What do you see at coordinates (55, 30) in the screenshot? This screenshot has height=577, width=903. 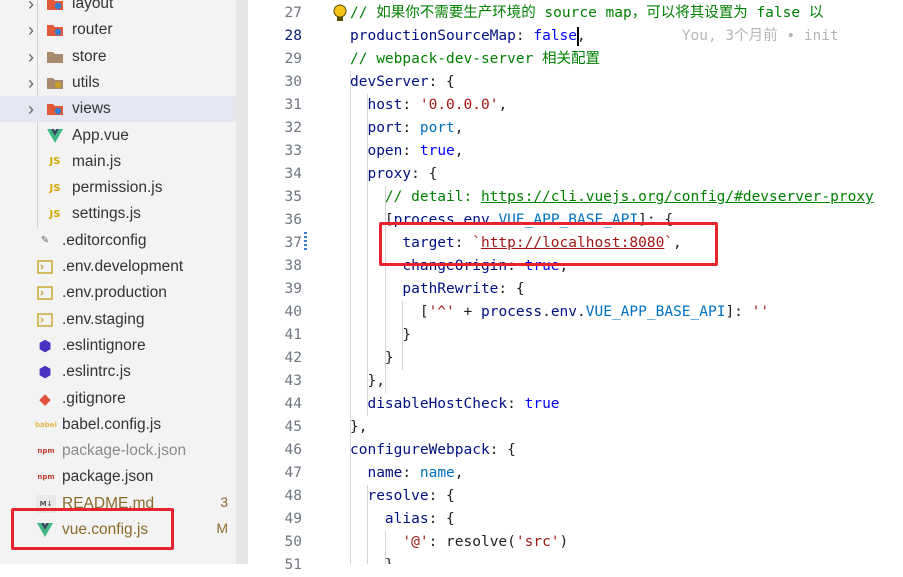 I see `router-folder-icon` at bounding box center [55, 30].